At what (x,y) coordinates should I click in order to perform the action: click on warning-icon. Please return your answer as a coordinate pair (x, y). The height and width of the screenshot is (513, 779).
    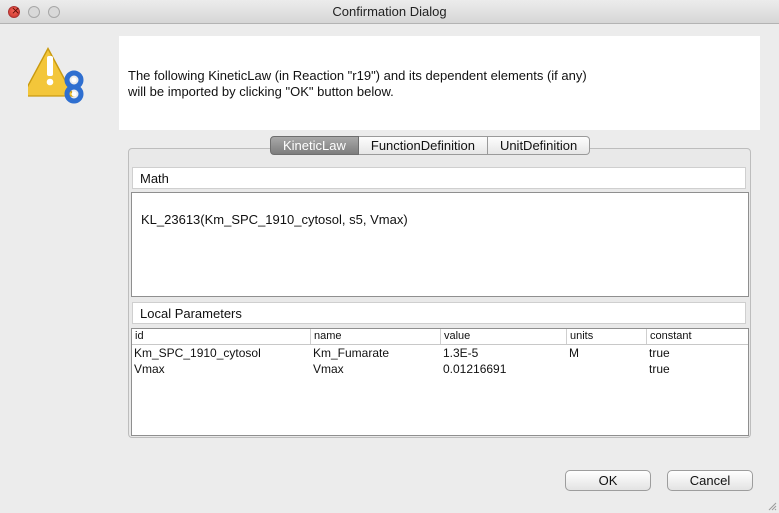
    Looking at the image, I should click on (56, 75).